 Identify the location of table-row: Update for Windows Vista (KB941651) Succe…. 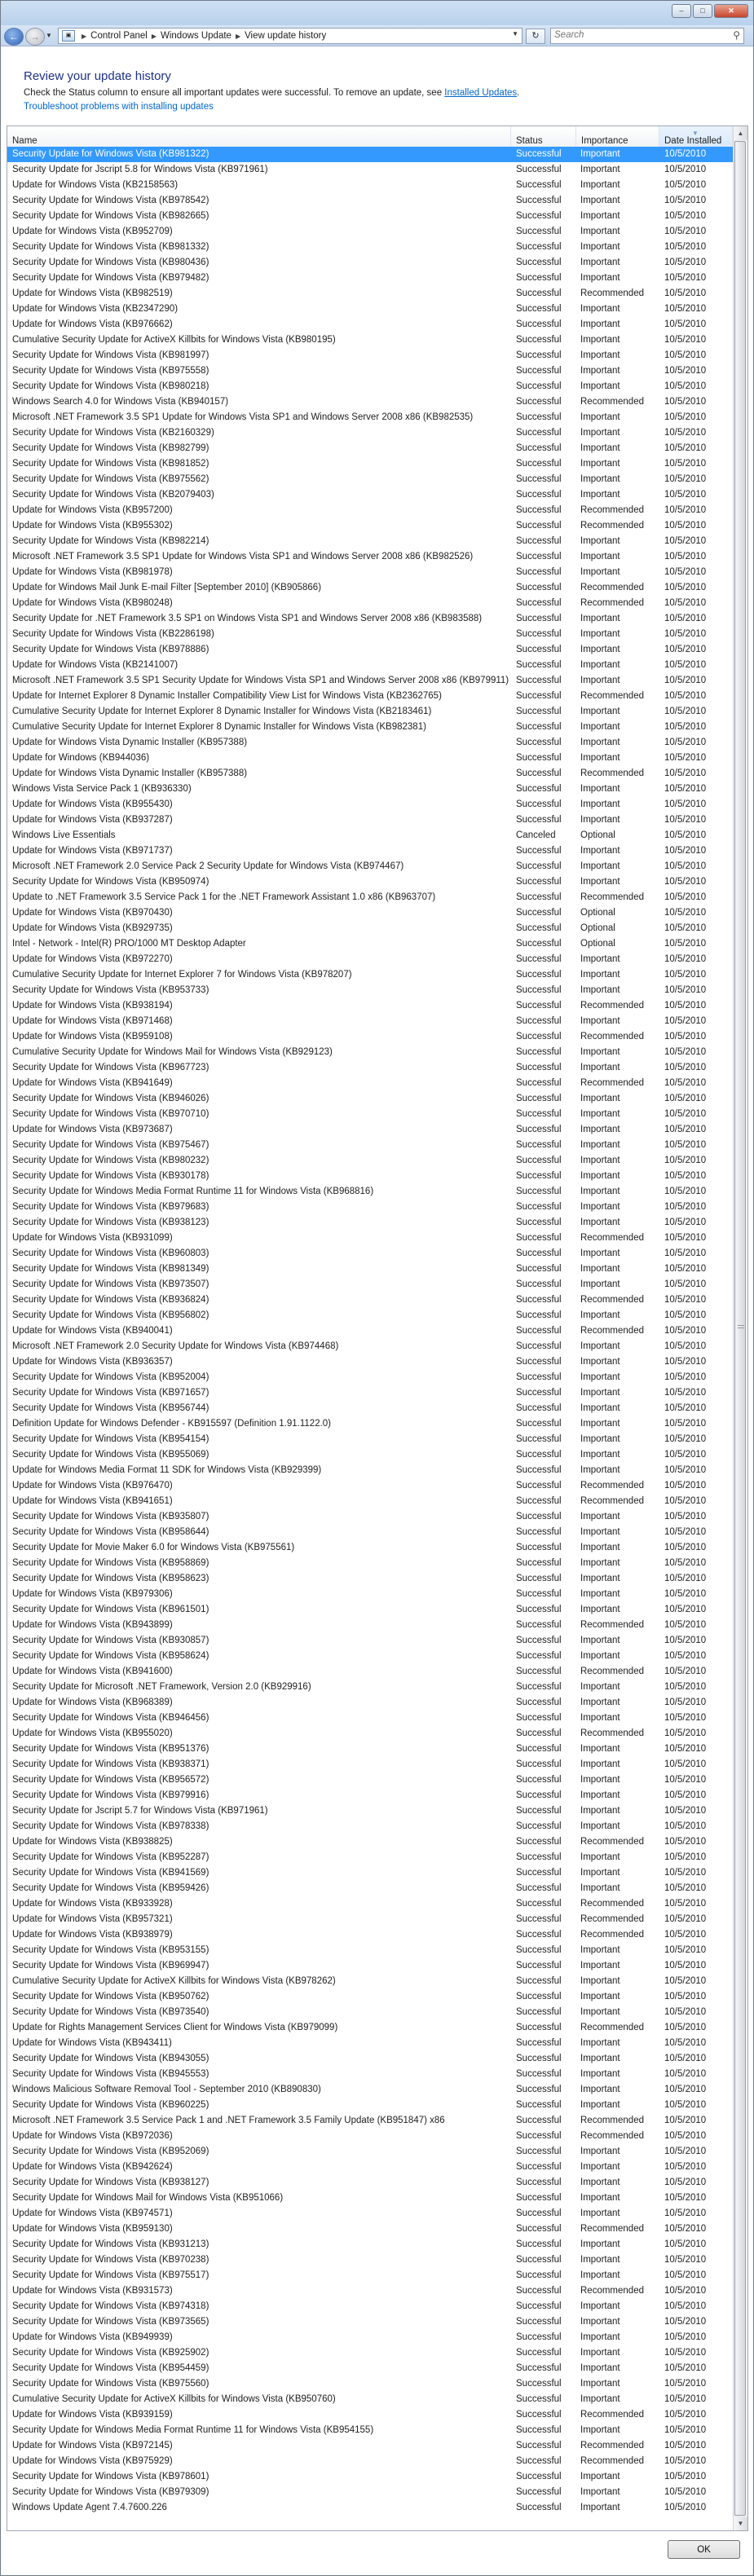
(370, 1502).